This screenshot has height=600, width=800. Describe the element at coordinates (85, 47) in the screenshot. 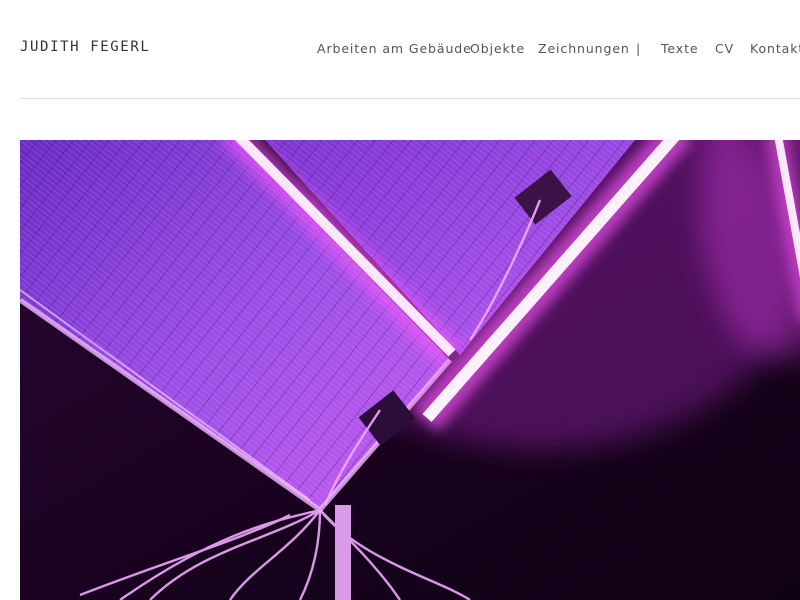

I see `site-title: JUDITH FEGERL` at that location.